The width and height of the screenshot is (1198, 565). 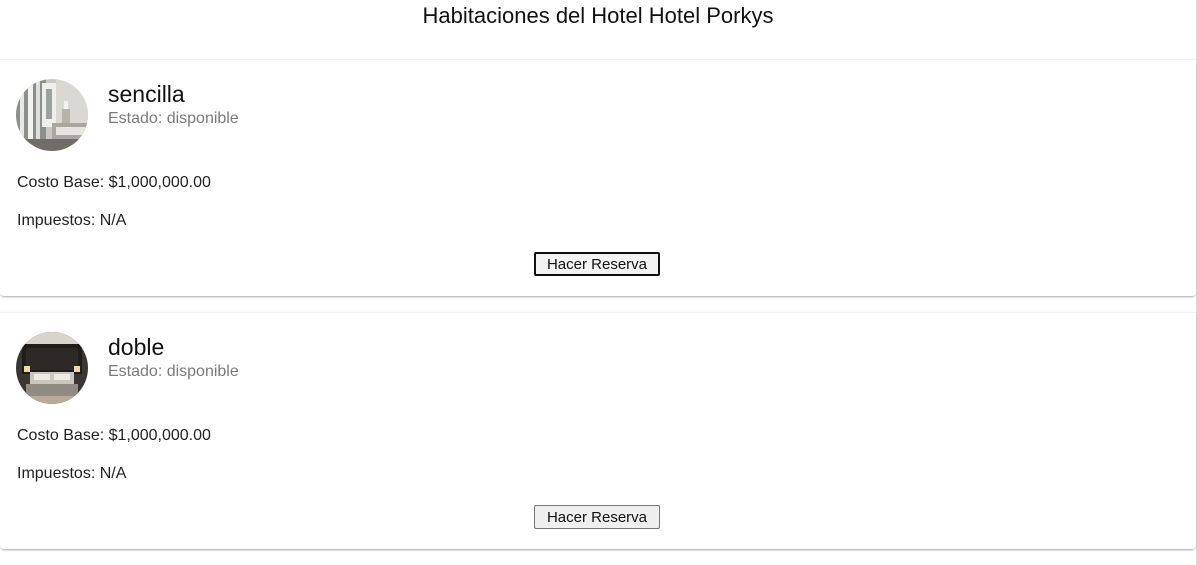 What do you see at coordinates (598, 15) in the screenshot?
I see `page-title: Habitaciones del Hotel Hotel Porkys` at bounding box center [598, 15].